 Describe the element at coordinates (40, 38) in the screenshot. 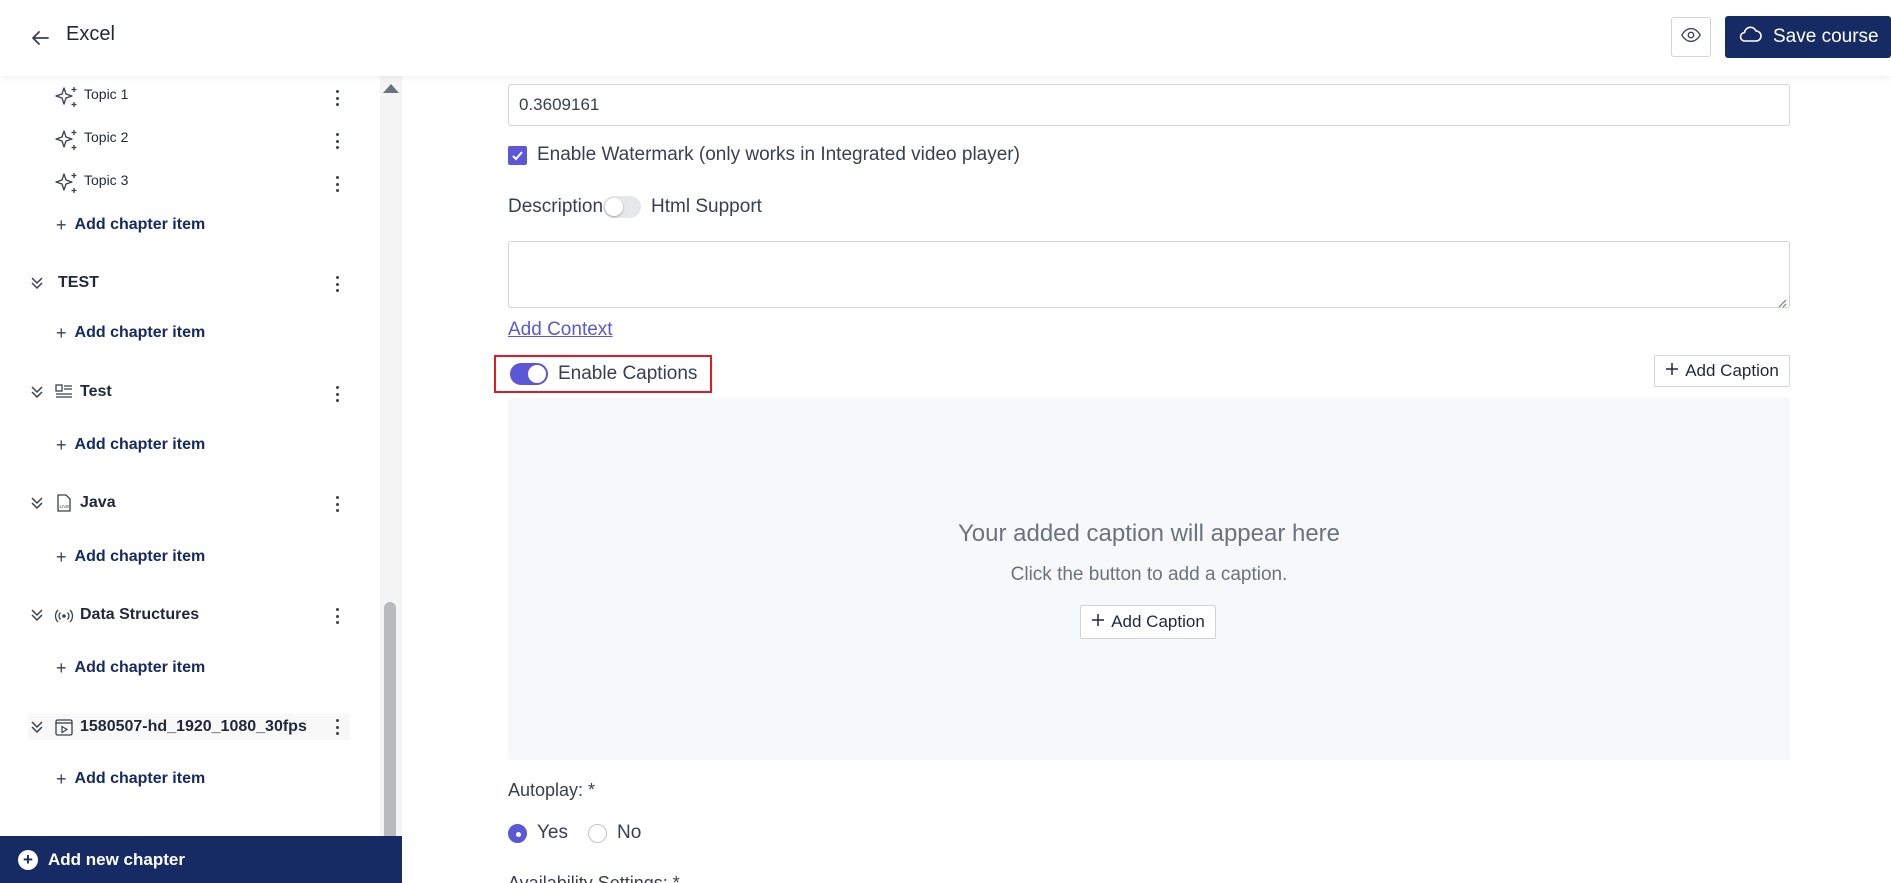

I see `back-arrow-icon` at that location.